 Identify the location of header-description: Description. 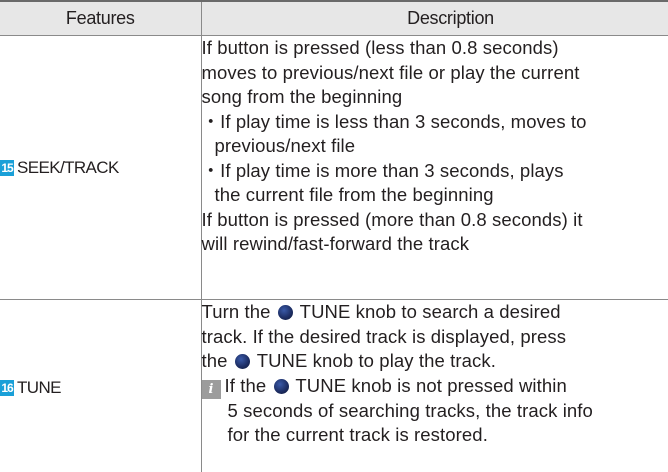
(434, 18).